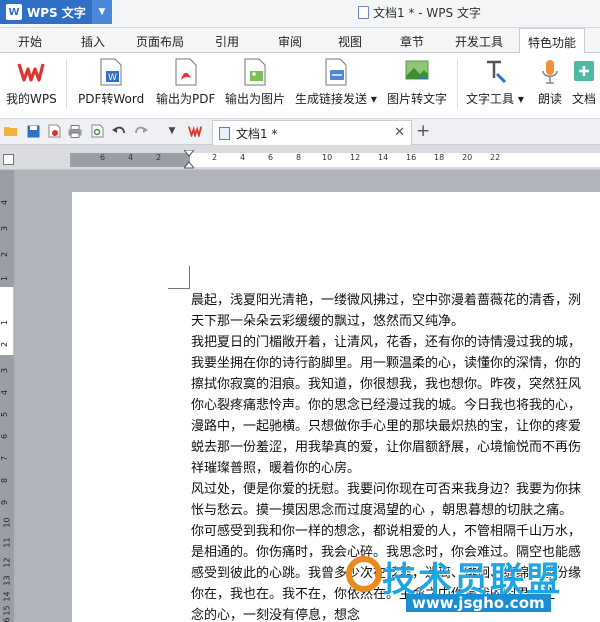 This screenshot has width=600, height=622. Describe the element at coordinates (399, 132) in the screenshot. I see `close-icon: ✕` at that location.